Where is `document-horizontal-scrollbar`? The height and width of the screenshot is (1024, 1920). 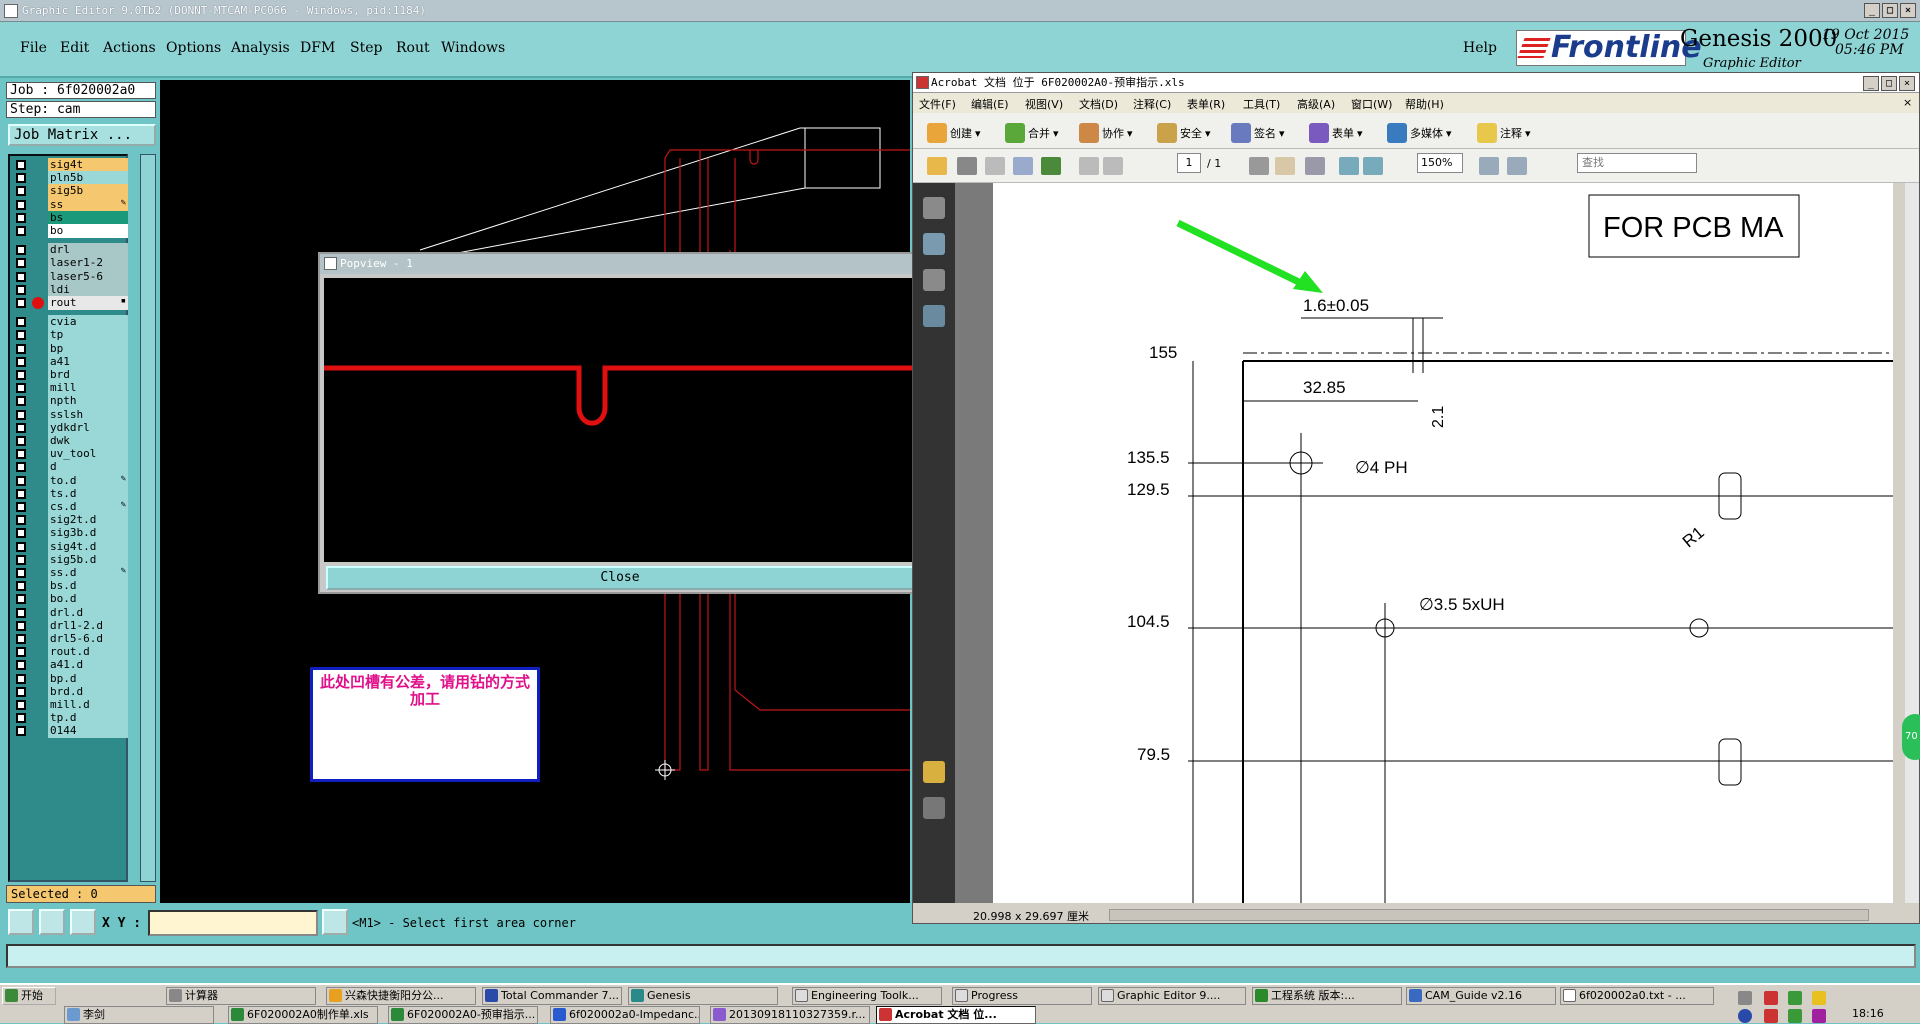 document-horizontal-scrollbar is located at coordinates (1489, 915).